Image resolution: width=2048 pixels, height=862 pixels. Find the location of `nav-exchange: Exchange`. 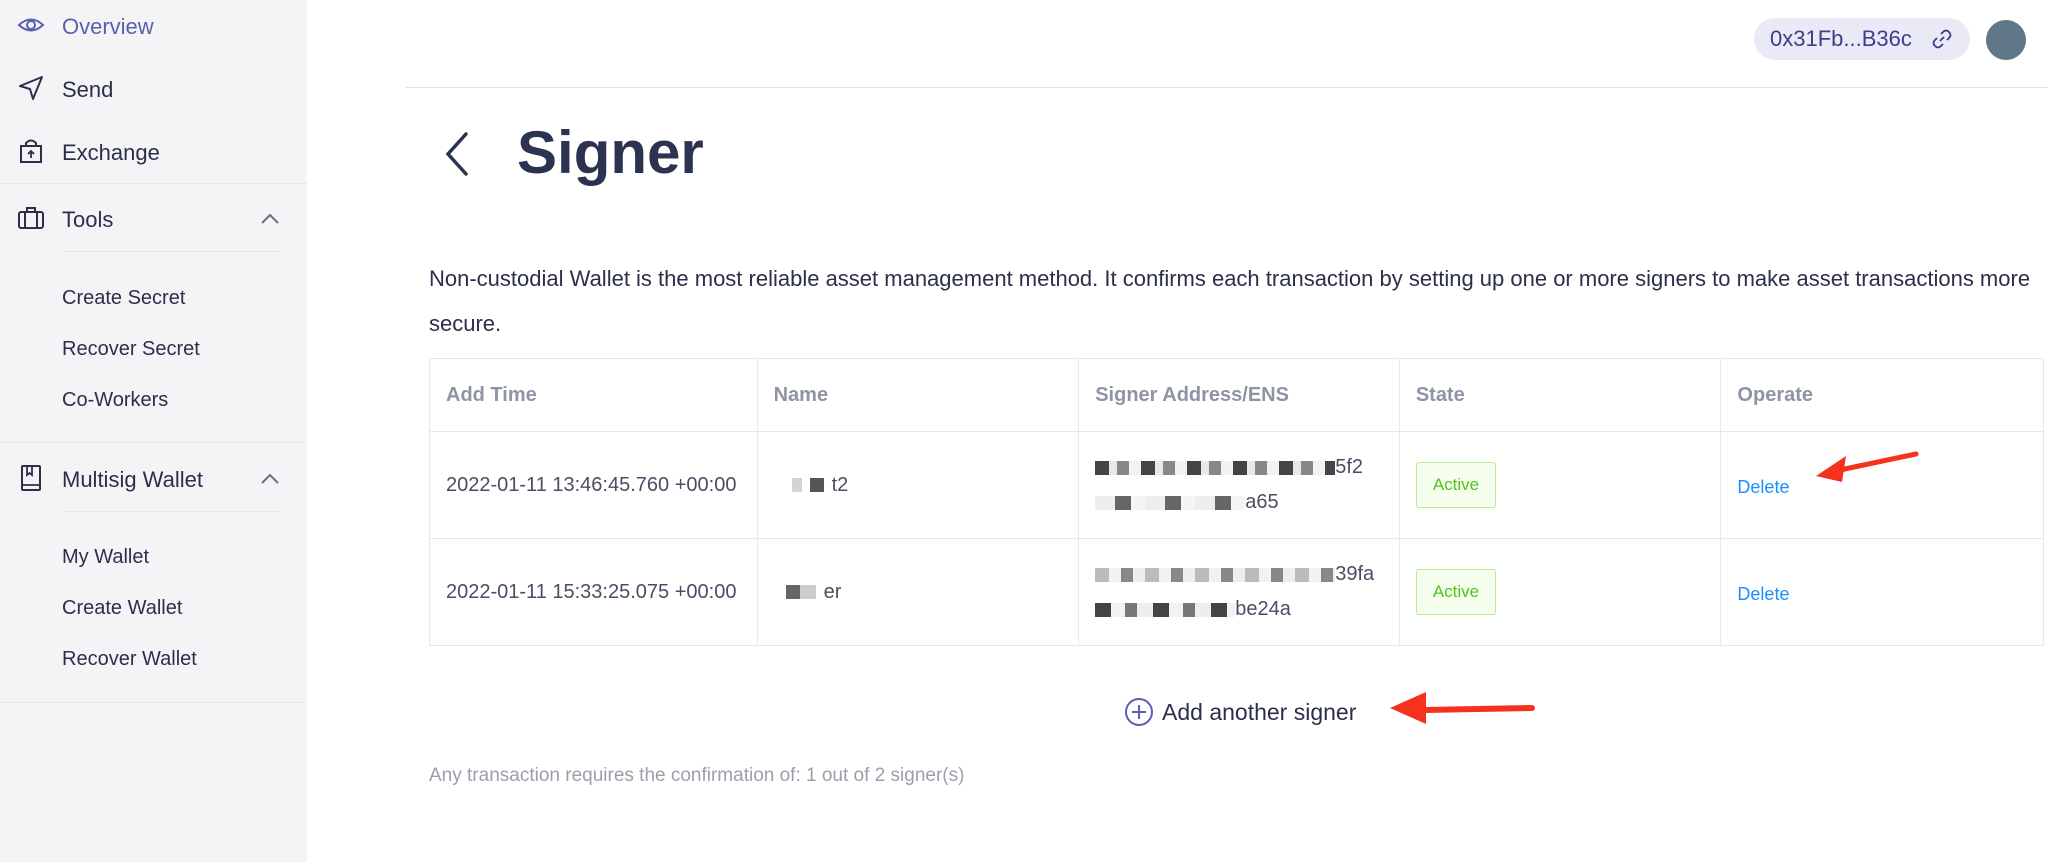

nav-exchange: Exchange is located at coordinates (153, 152).